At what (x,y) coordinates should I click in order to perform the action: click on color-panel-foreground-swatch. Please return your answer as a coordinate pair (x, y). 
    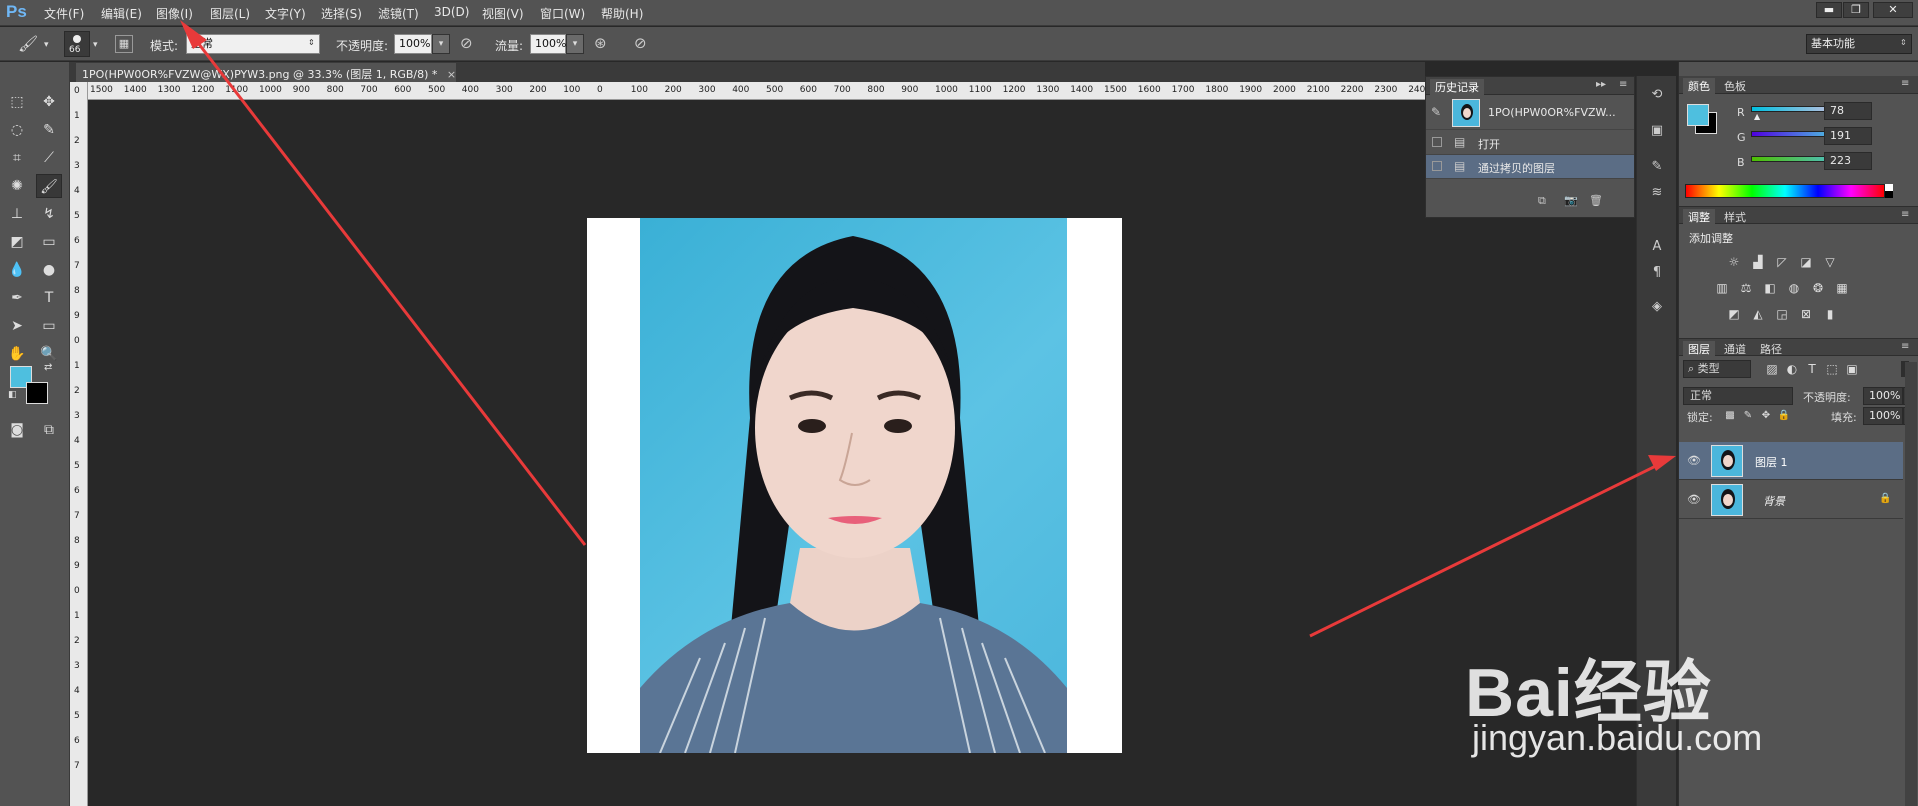
    Looking at the image, I should click on (1698, 115).